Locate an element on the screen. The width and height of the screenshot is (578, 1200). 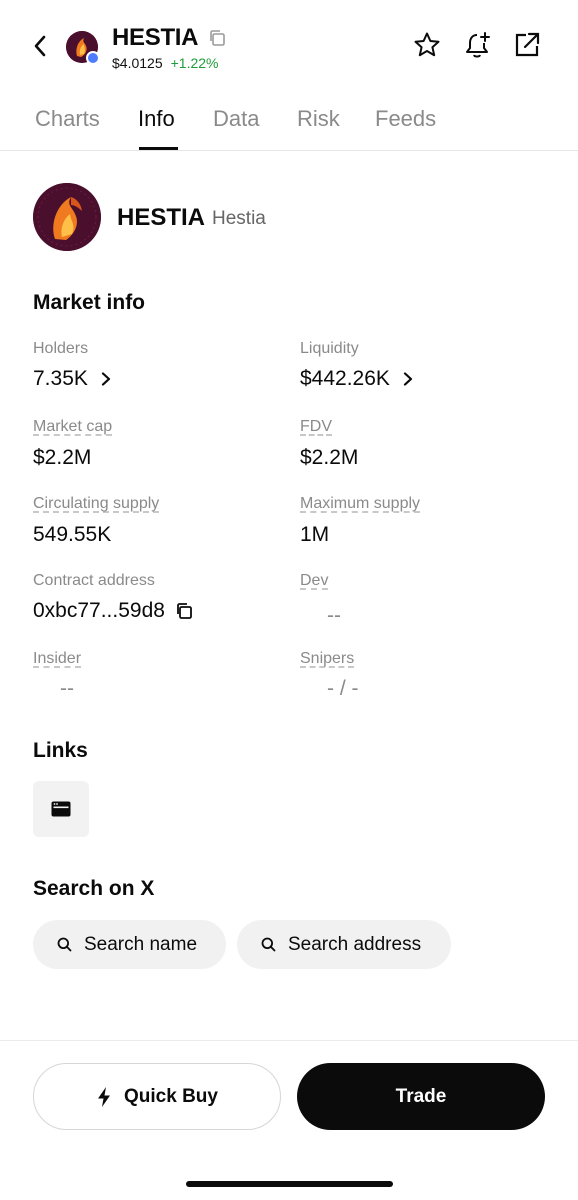
website-link-button is located at coordinates (61, 809).